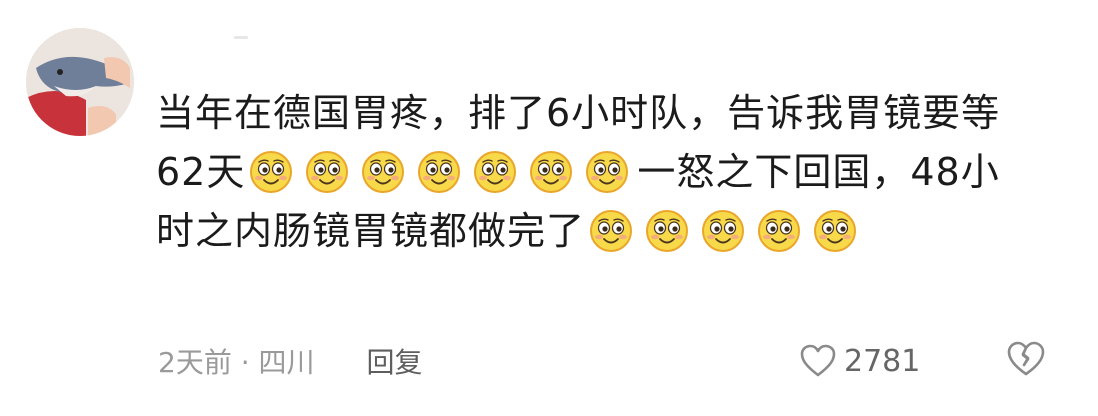 The width and height of the screenshot is (1098, 416). What do you see at coordinates (241, 37) in the screenshot?
I see `divider-mark` at bounding box center [241, 37].